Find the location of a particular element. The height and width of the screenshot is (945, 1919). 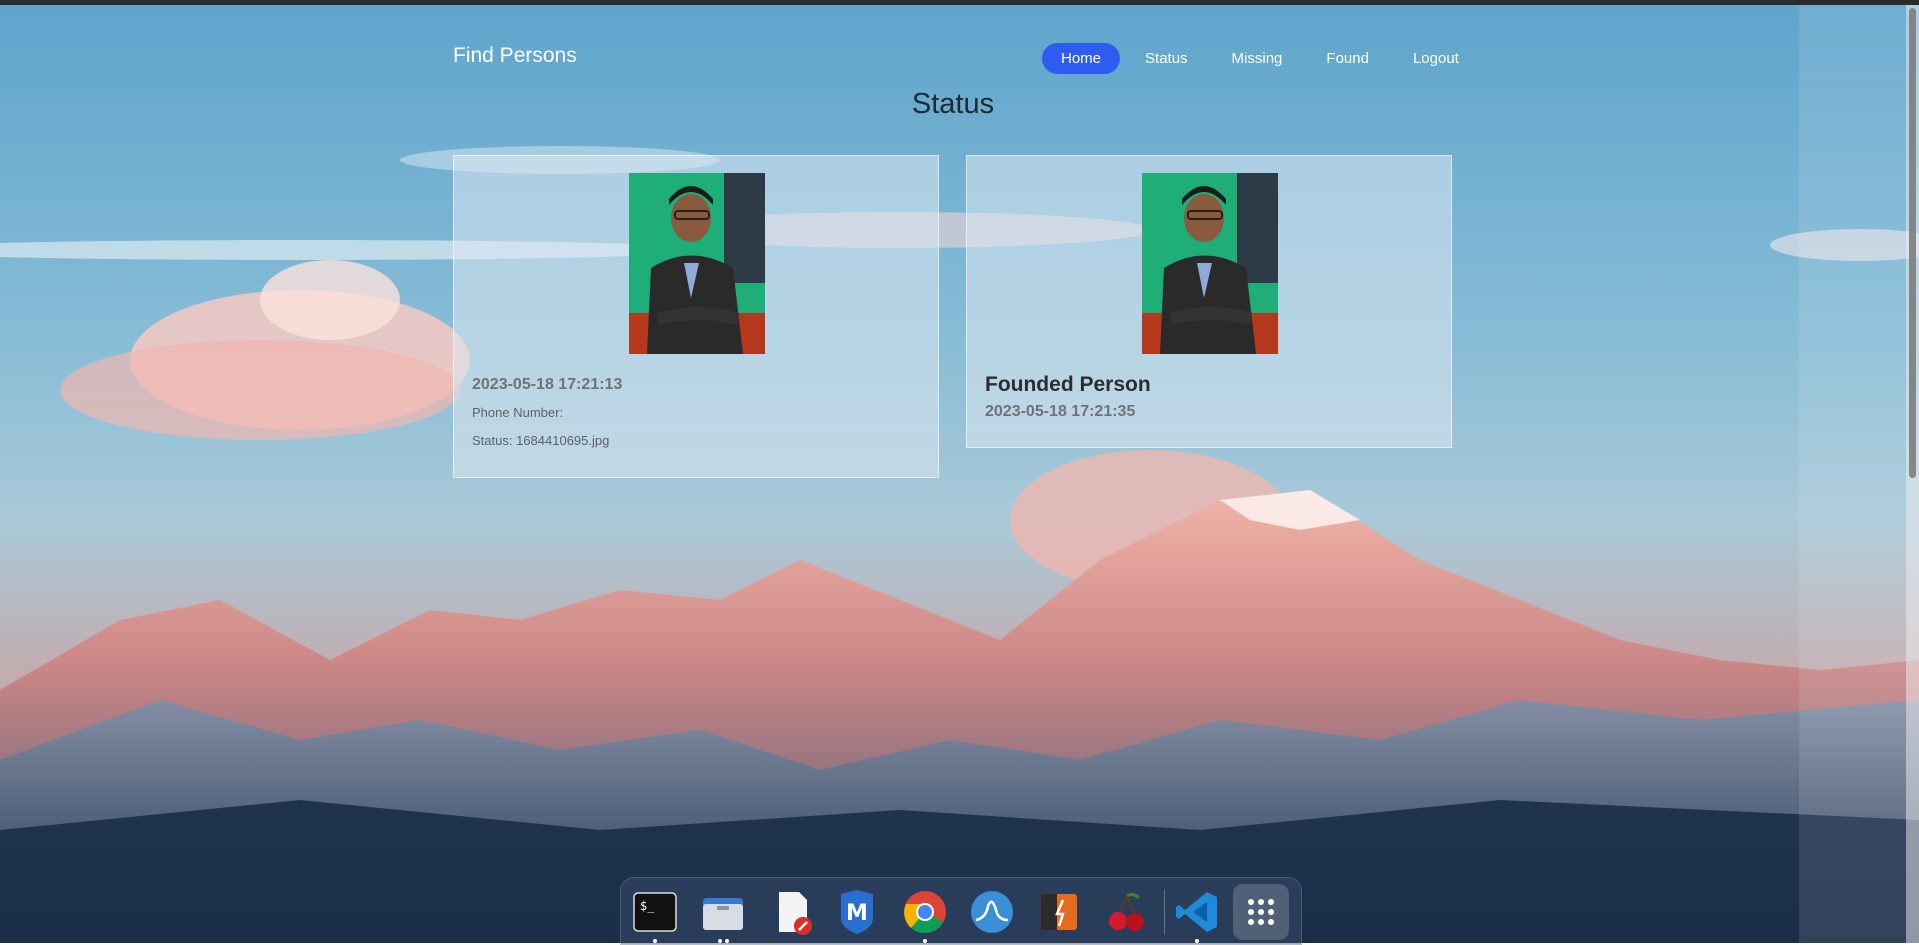

found-person-card: Founded Person 2023-05-18 17:21:35 is located at coordinates (1209, 301).